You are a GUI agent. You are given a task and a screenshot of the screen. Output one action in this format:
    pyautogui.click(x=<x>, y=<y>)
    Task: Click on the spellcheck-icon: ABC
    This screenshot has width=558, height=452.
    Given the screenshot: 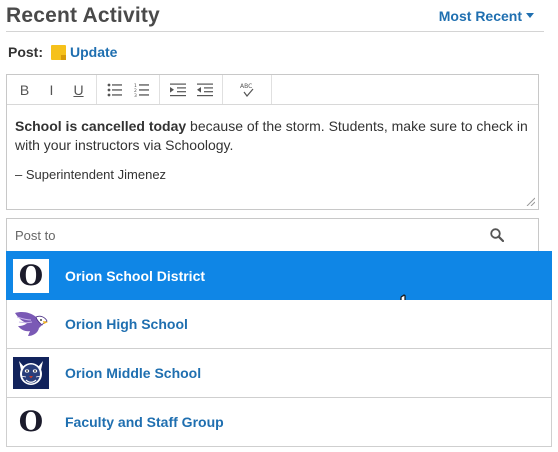 What is the action you would take?
    pyautogui.click(x=247, y=90)
    